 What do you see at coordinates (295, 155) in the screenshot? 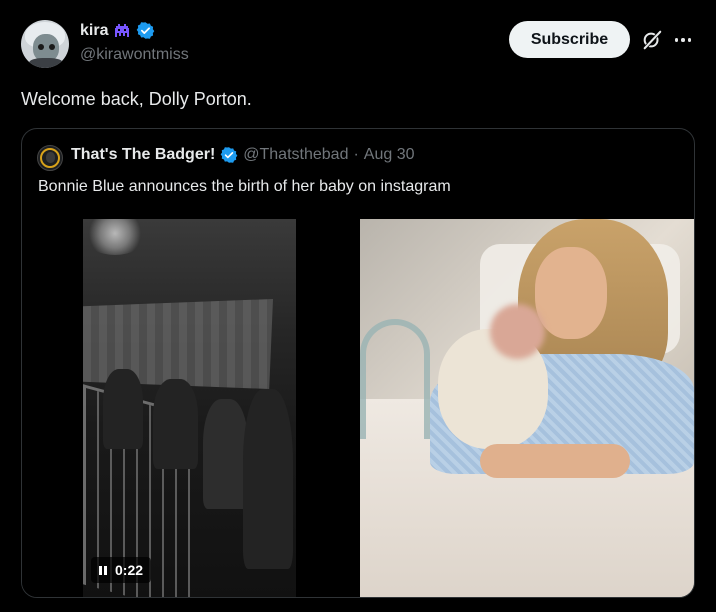
I see `quoted-handle: @Thatsthebad` at bounding box center [295, 155].